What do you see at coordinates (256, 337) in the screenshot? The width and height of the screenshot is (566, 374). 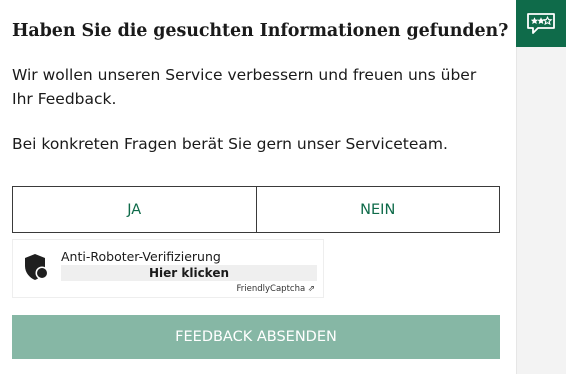 I see `submit-feedback-button: FEEDBACK ABSENDEN` at bounding box center [256, 337].